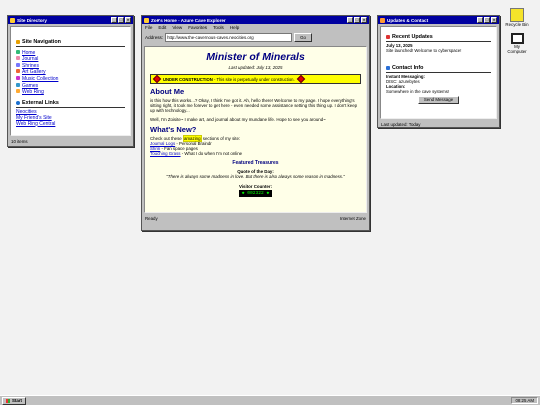  I want to click on menu-bar: File Edit View Favorites Tools Help, so click(255, 27).